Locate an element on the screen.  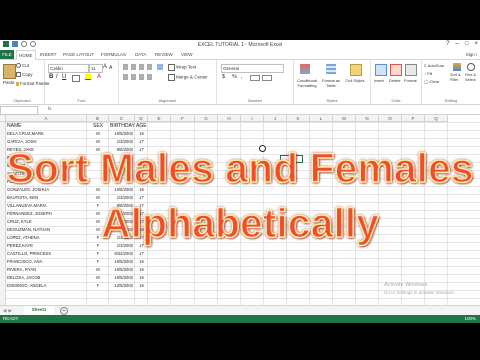
fill-color-icon is located at coordinates (88, 77).